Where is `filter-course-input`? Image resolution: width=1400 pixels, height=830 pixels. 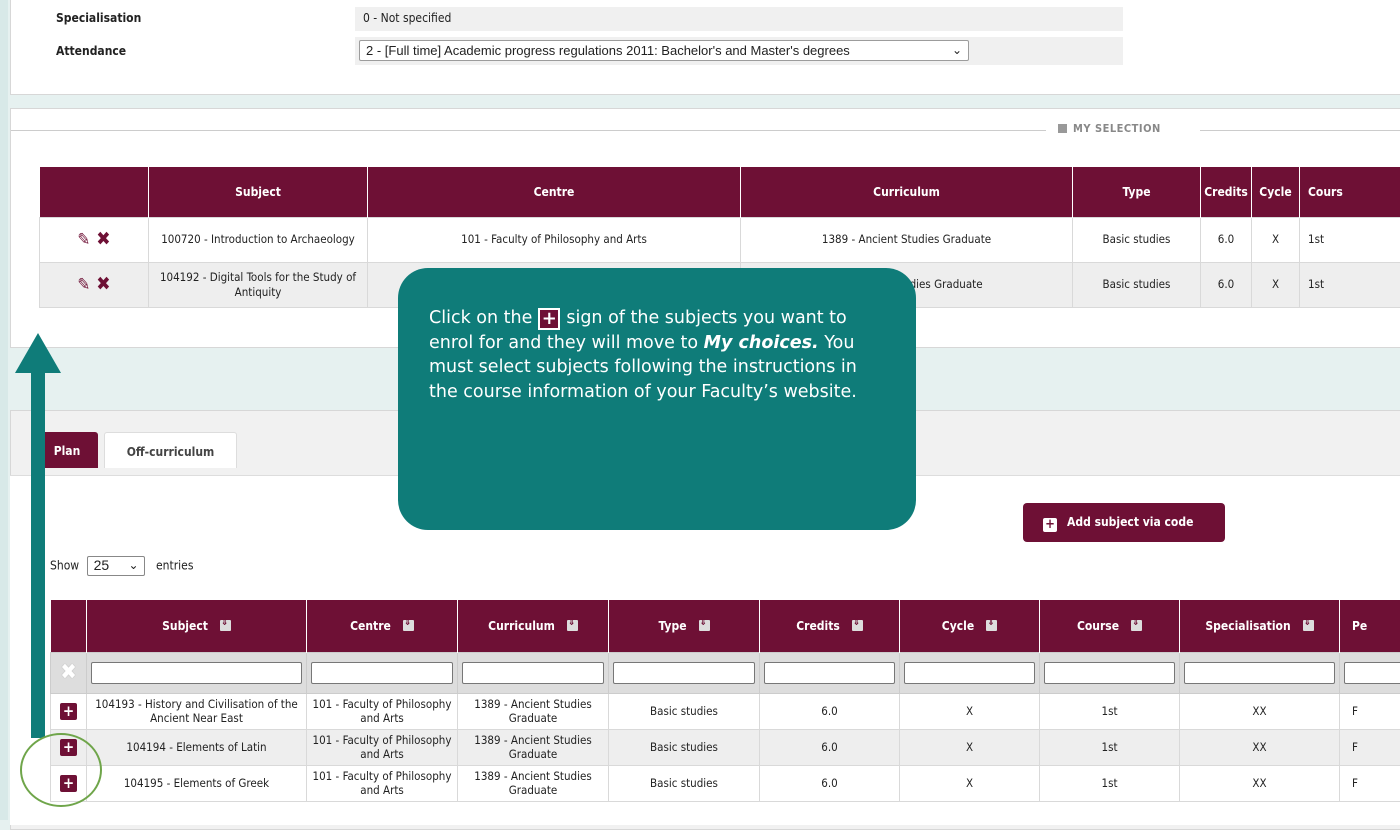
filter-course-input is located at coordinates (1109, 673).